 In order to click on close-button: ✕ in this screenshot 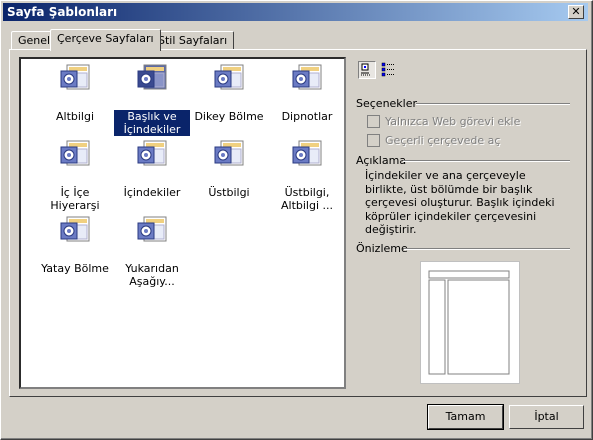, I will do `click(576, 12)`.